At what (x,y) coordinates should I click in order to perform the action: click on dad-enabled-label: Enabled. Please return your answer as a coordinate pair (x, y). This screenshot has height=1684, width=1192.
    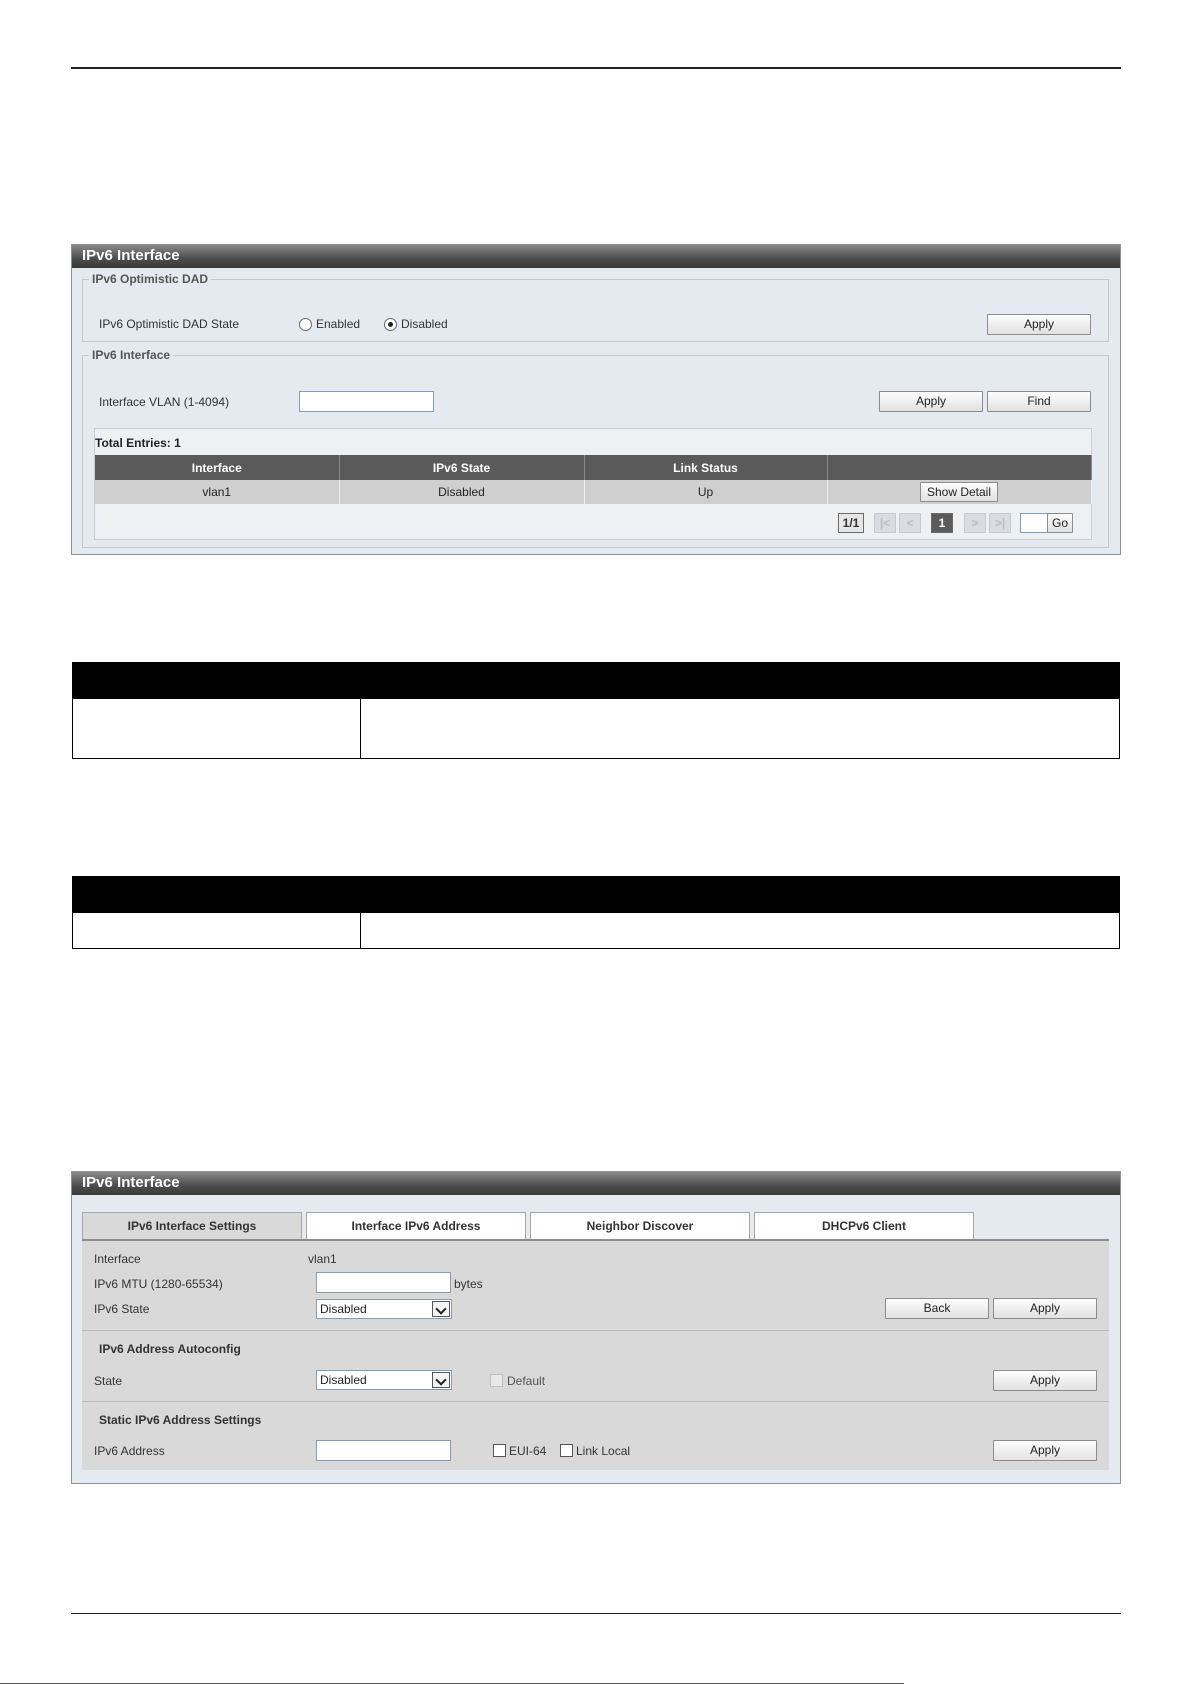
    Looking at the image, I should click on (338, 324).